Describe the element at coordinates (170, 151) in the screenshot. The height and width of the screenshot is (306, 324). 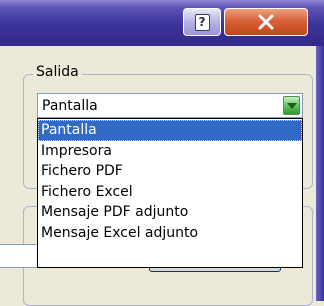
I see `dropdown-option-impresora: Impresora` at that location.